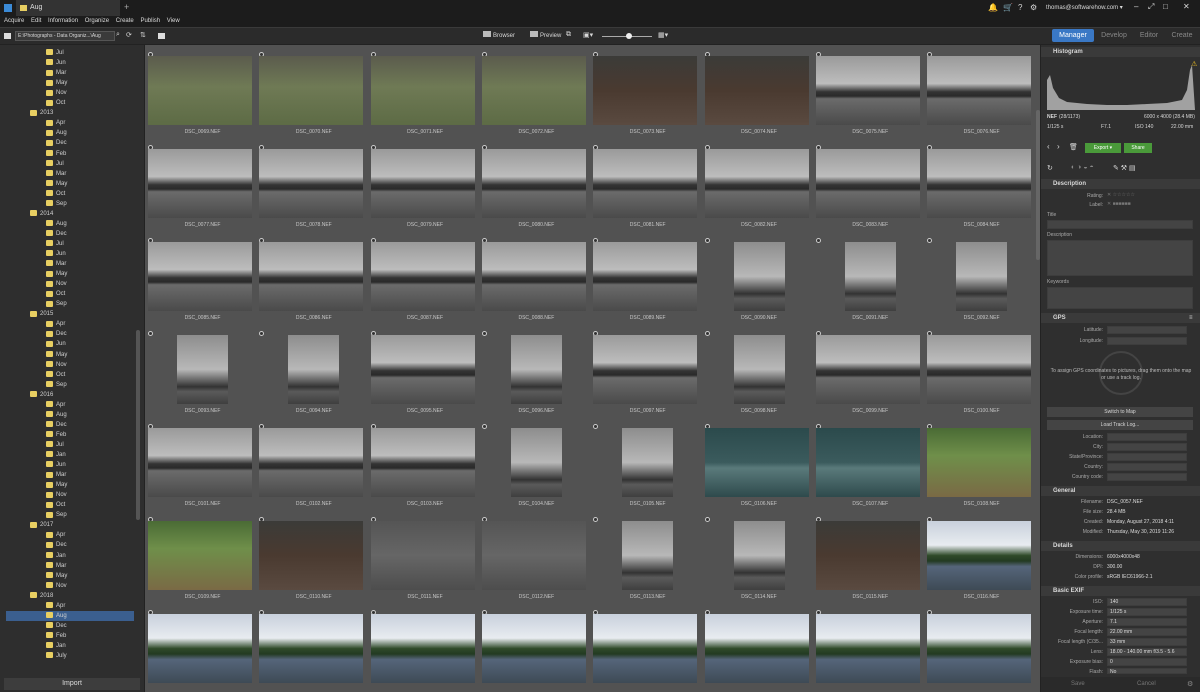 This screenshot has width=1200, height=692. Describe the element at coordinates (759, 562) in the screenshot. I see `thumbnail-cell: DSC_0114.NEF` at that location.